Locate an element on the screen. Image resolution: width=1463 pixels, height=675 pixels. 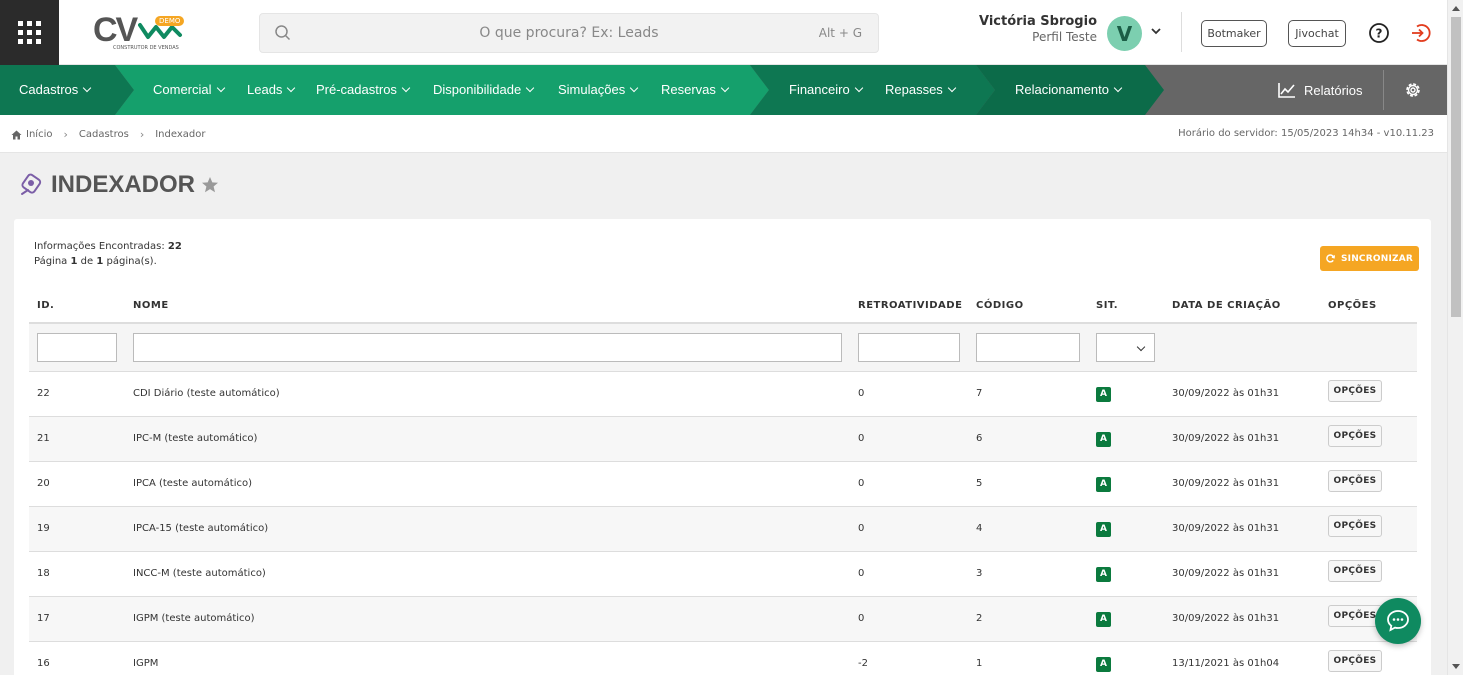
chat-button is located at coordinates (1398, 621).